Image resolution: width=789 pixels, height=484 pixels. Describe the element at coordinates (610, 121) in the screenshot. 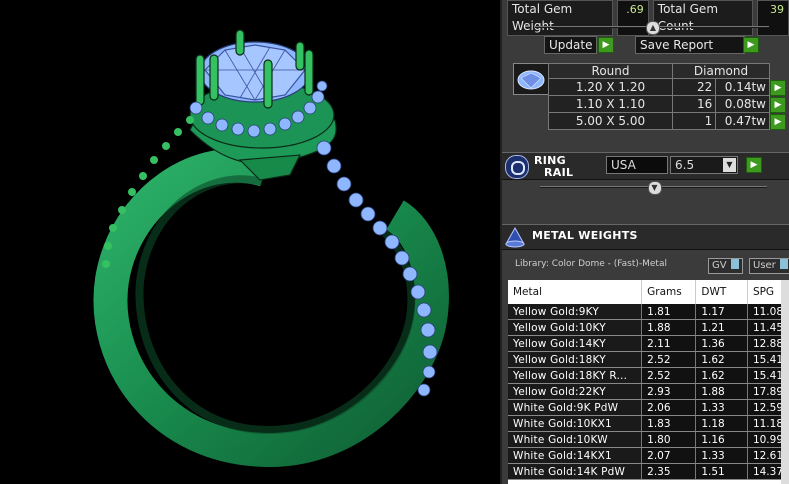

I see `gem-size: 5.00 X 5.00` at that location.